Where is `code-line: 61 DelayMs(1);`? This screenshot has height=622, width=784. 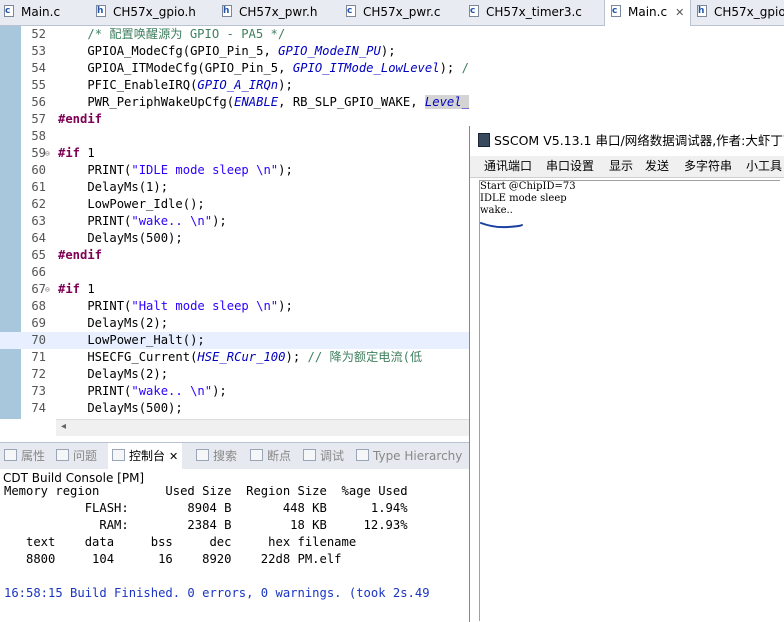
code-line: 61 DelayMs(1); is located at coordinates (234, 187).